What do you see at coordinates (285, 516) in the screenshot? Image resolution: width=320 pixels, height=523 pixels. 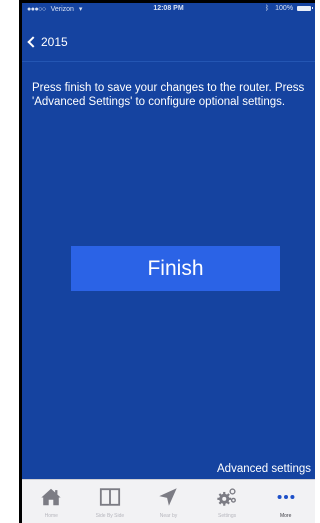 I see `tab-more-label: More` at bounding box center [285, 516].